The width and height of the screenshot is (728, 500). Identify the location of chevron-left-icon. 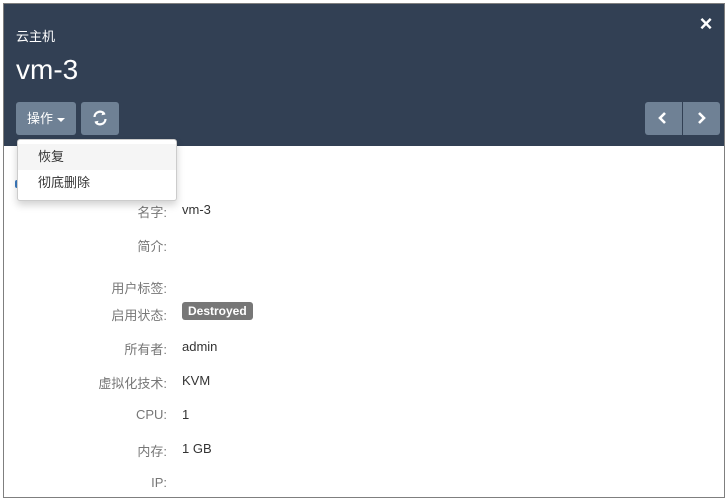
(662, 118).